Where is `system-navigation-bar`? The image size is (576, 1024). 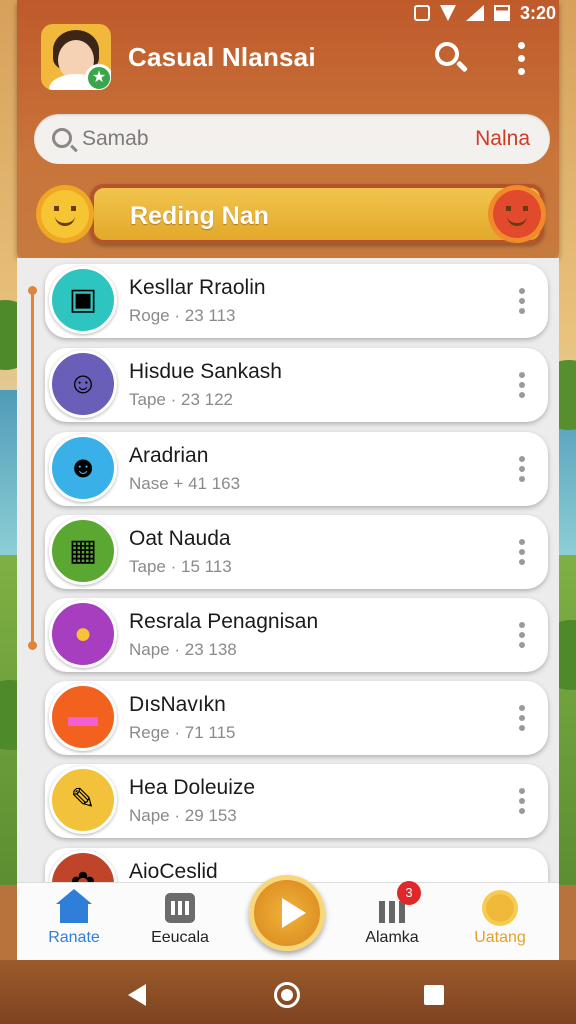
system-navigation-bar is located at coordinates (288, 993).